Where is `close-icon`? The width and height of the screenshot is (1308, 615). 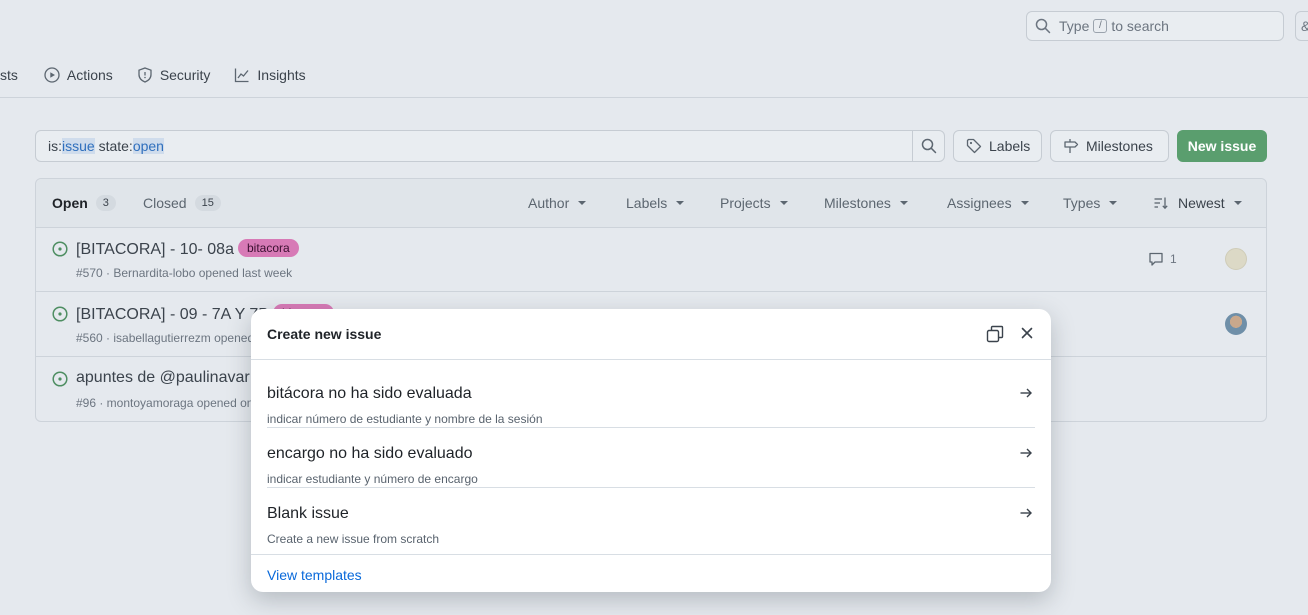 close-icon is located at coordinates (1027, 335).